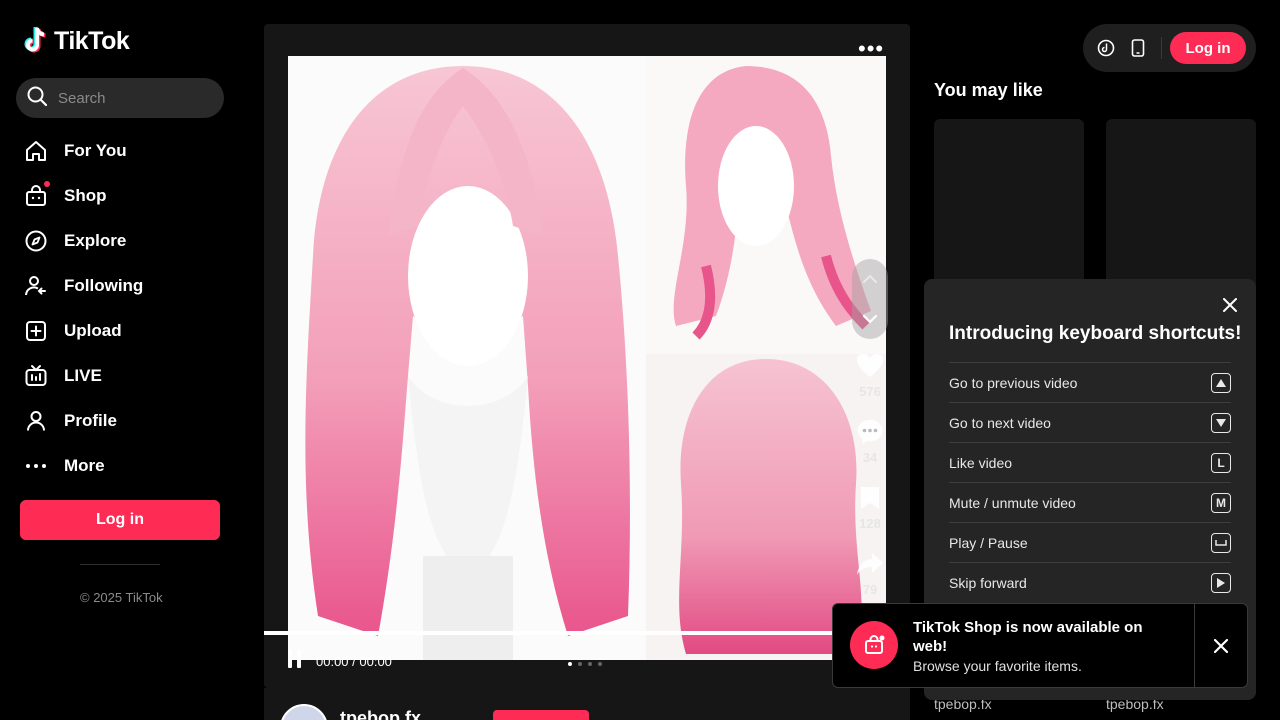  What do you see at coordinates (36, 331) in the screenshot?
I see `upload-icon` at bounding box center [36, 331].